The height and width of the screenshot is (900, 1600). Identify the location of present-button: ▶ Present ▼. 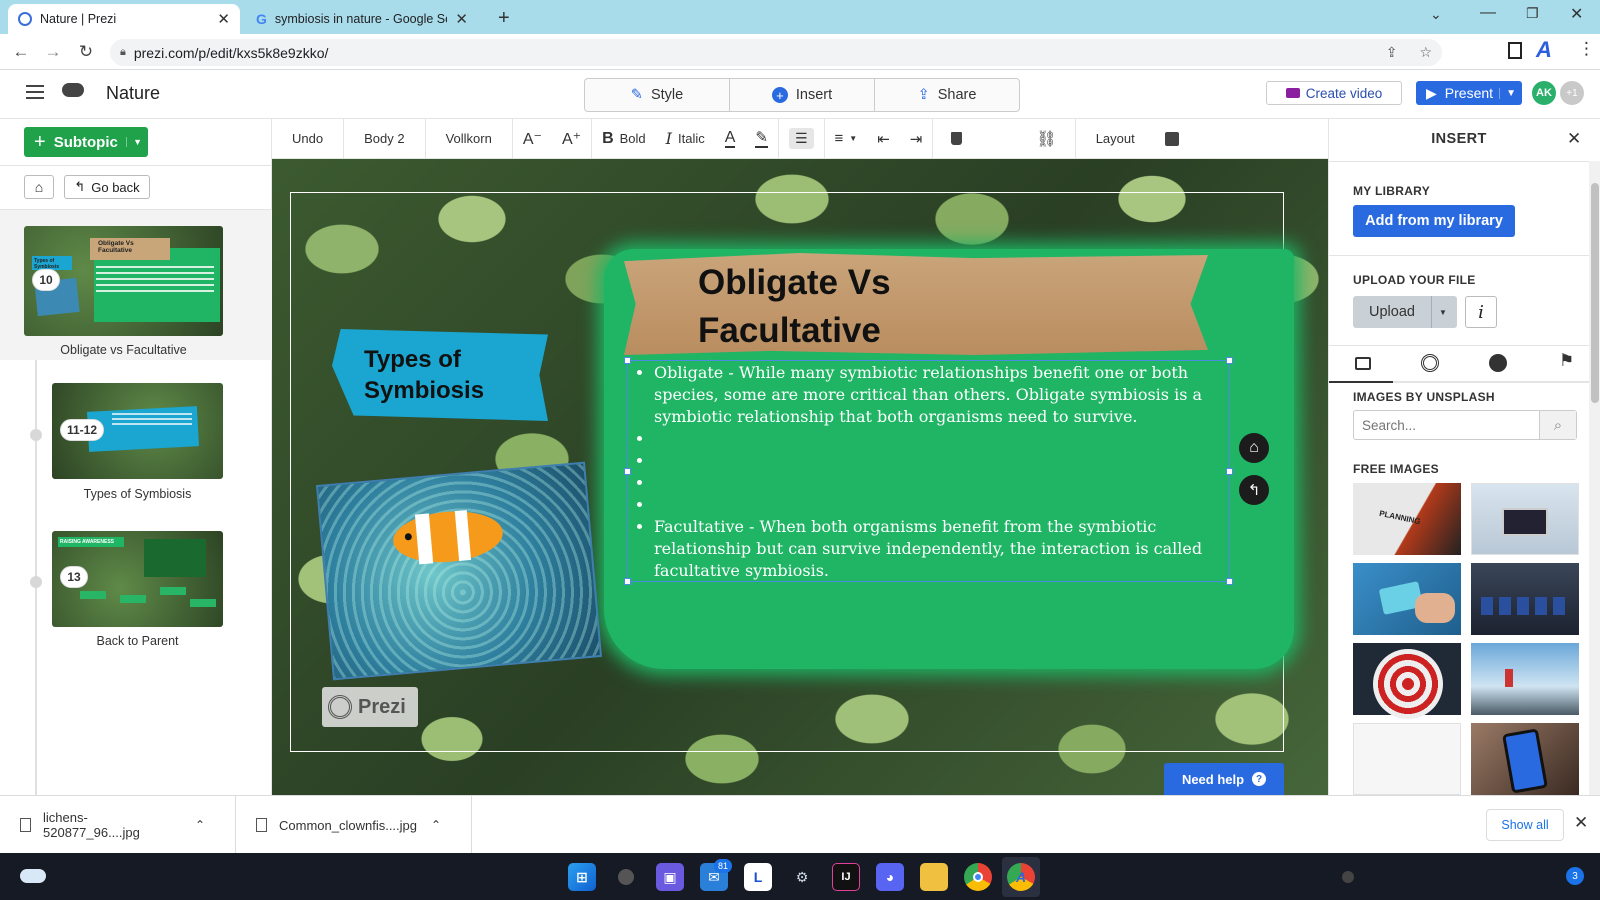
(1469, 93).